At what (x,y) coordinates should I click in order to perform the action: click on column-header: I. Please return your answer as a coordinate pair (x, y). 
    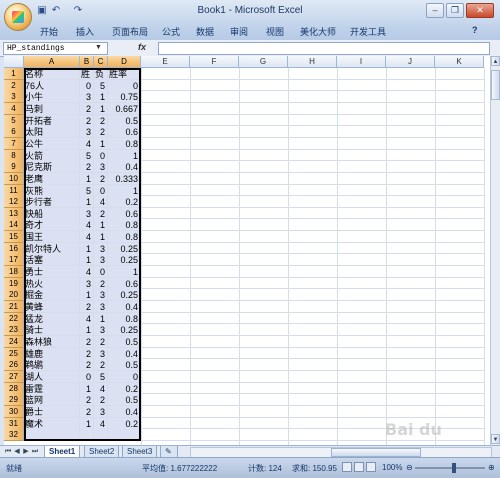
    Looking at the image, I should click on (361, 62).